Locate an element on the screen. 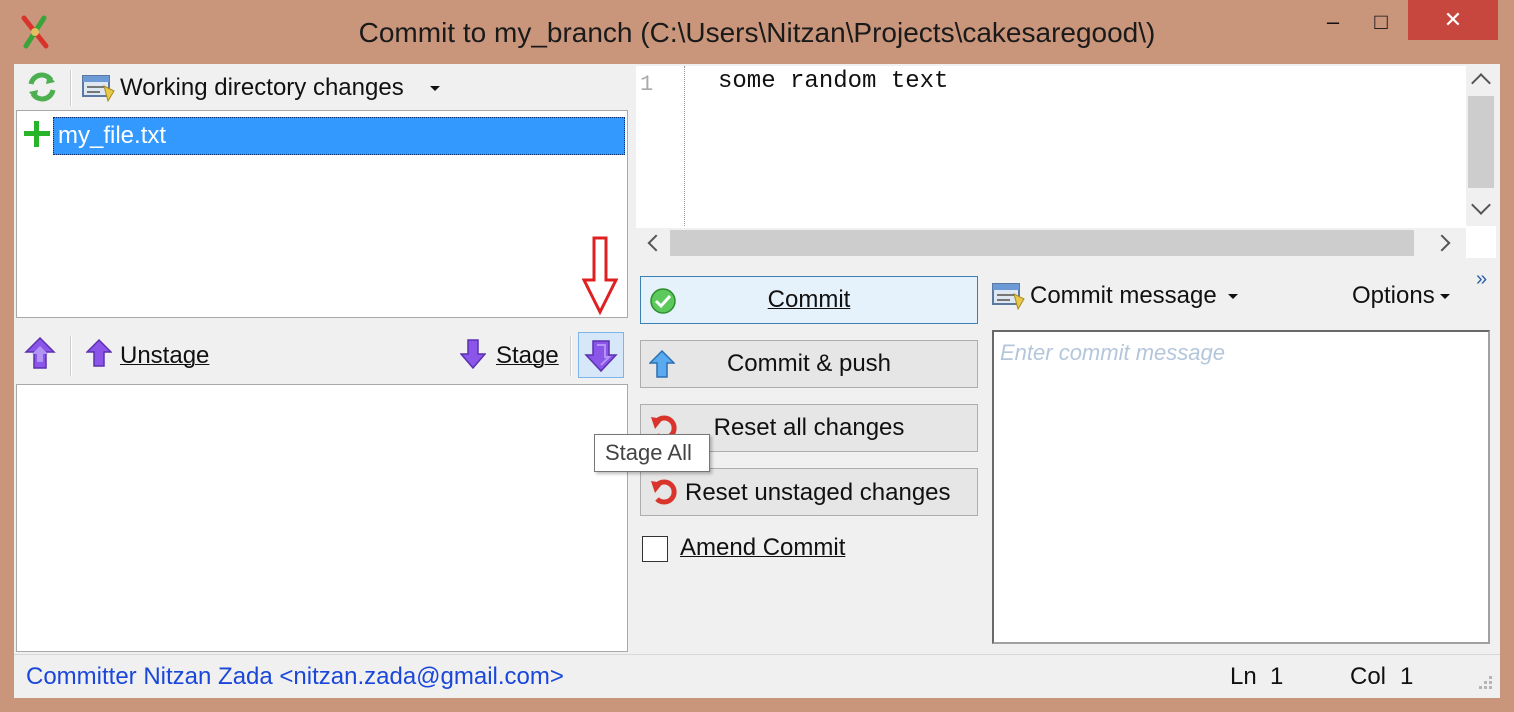 This screenshot has width=1514, height=712. refresh-icon is located at coordinates (42, 87).